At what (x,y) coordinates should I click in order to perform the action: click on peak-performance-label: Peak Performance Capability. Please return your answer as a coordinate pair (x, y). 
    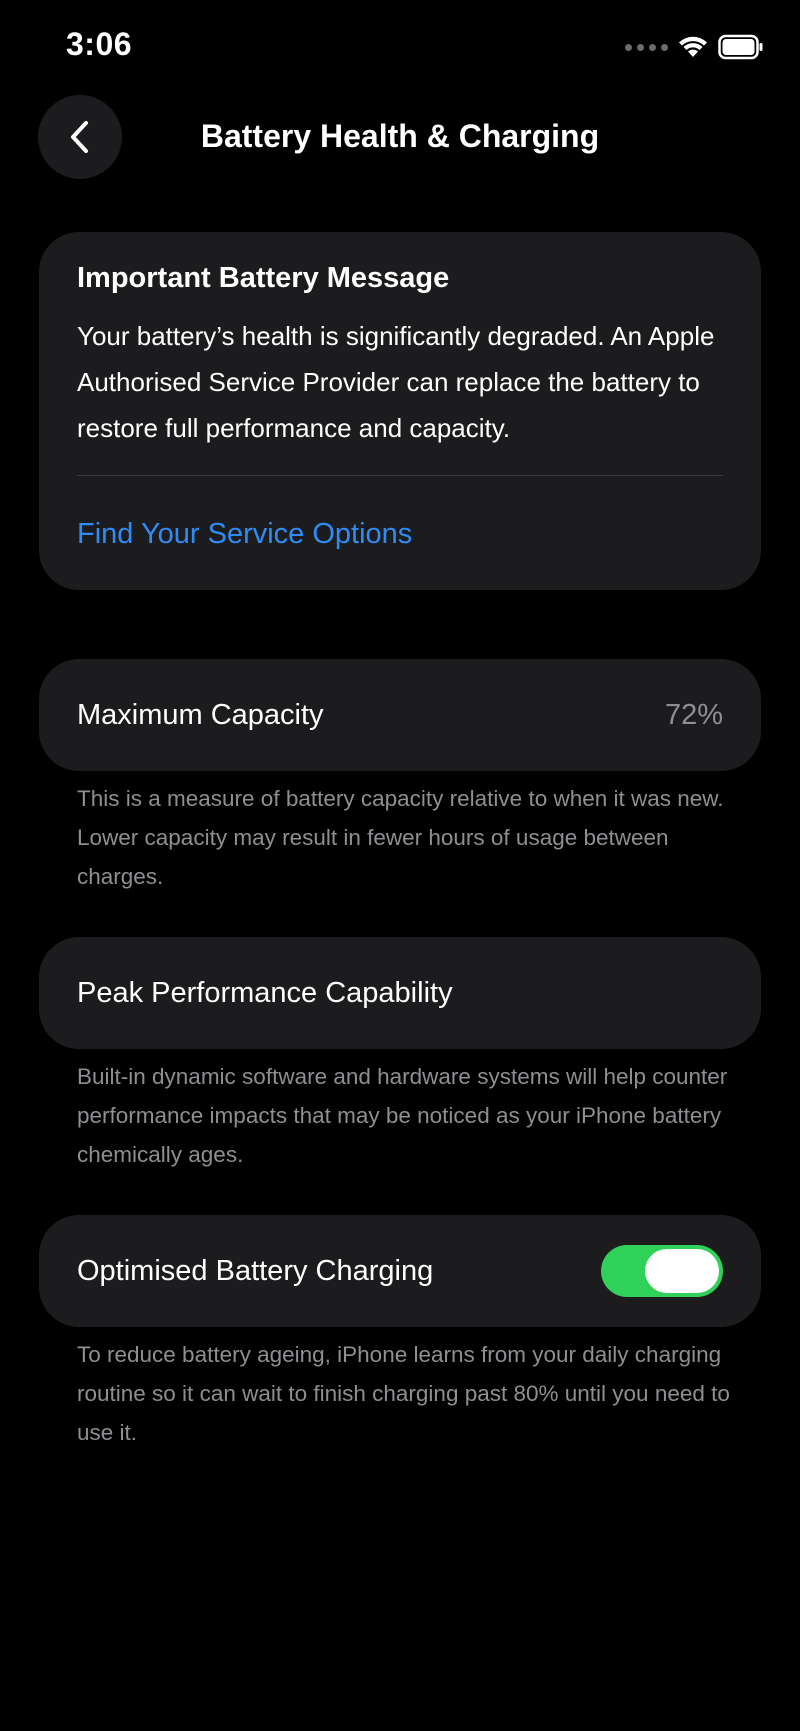
    Looking at the image, I should click on (265, 992).